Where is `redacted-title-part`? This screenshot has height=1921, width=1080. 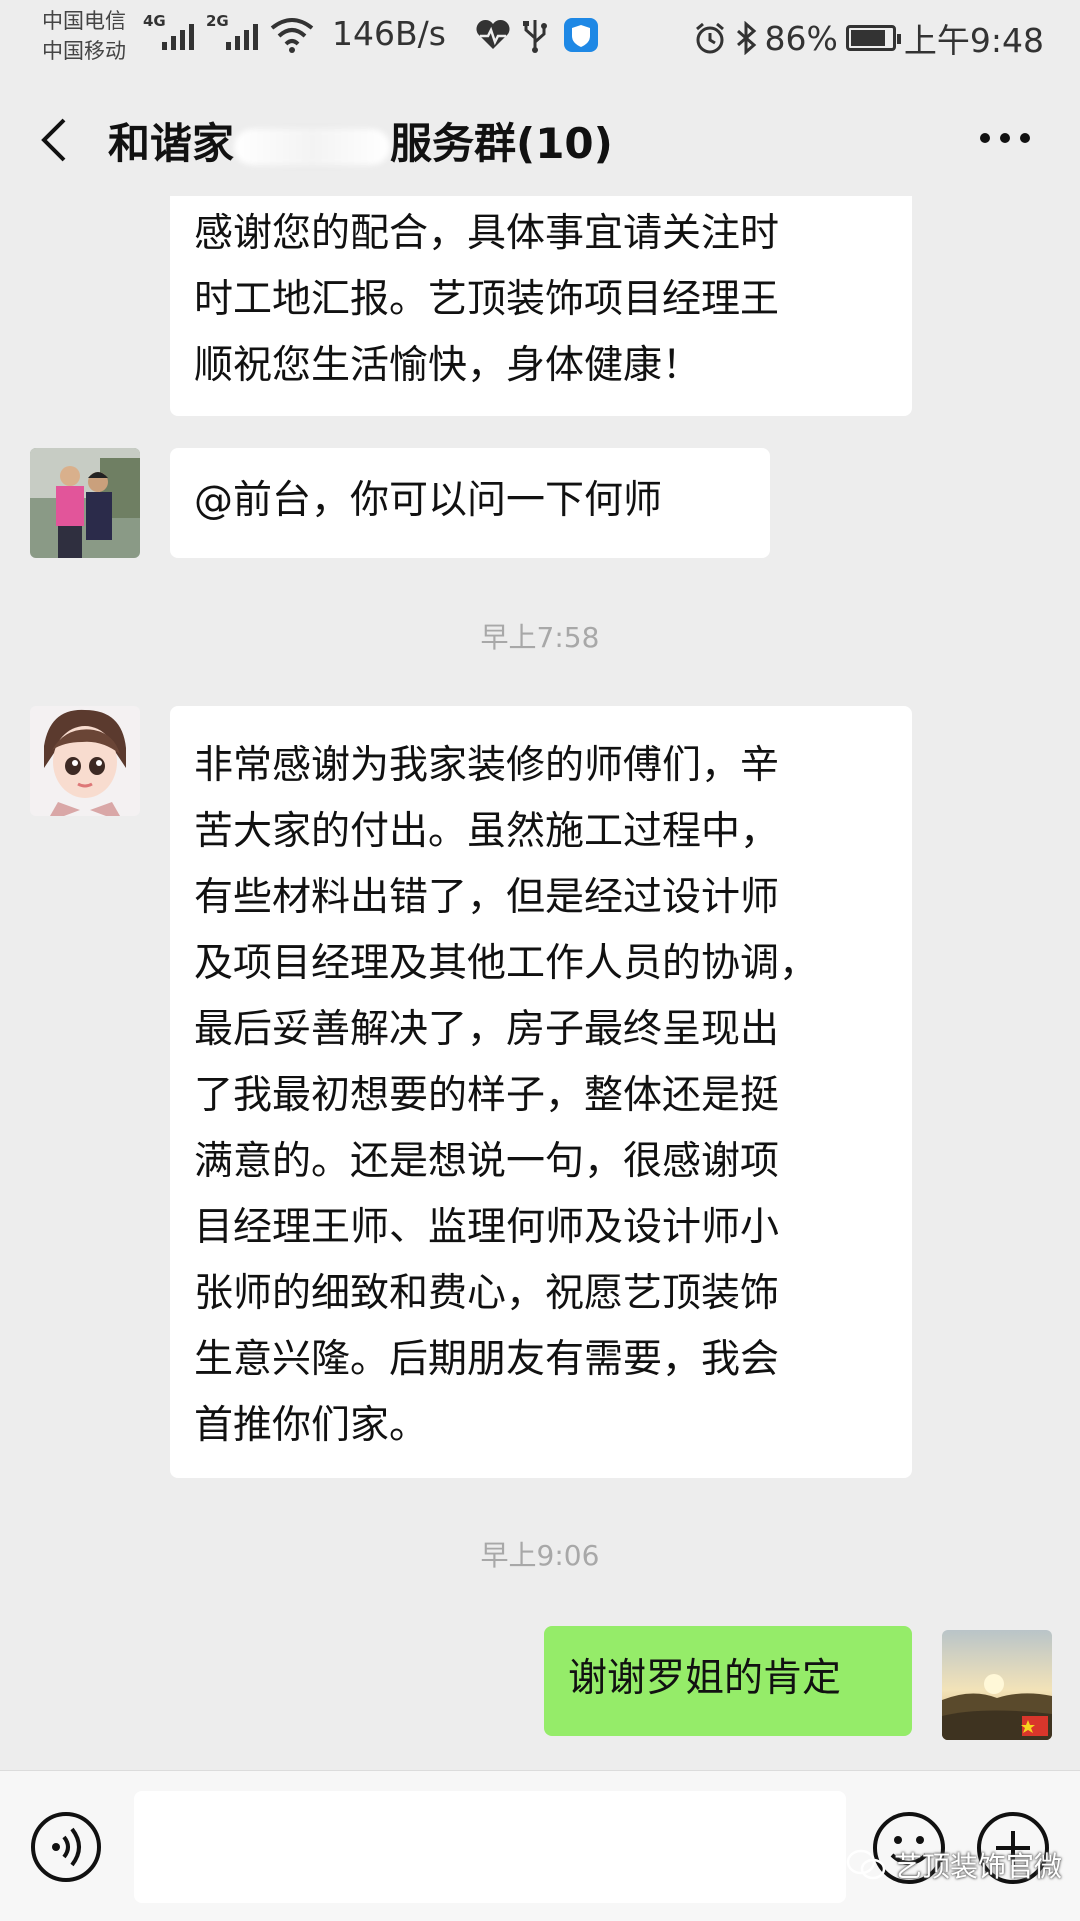
redacted-title-part is located at coordinates (312, 146).